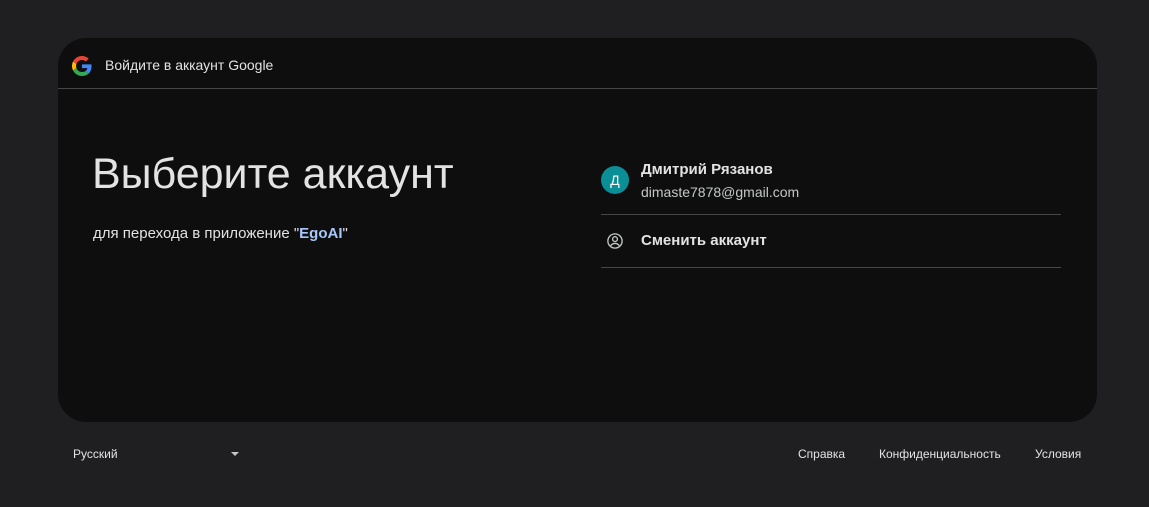 The height and width of the screenshot is (507, 1149). What do you see at coordinates (940, 454) in the screenshot?
I see `privacy-link: Конфиденциальность` at bounding box center [940, 454].